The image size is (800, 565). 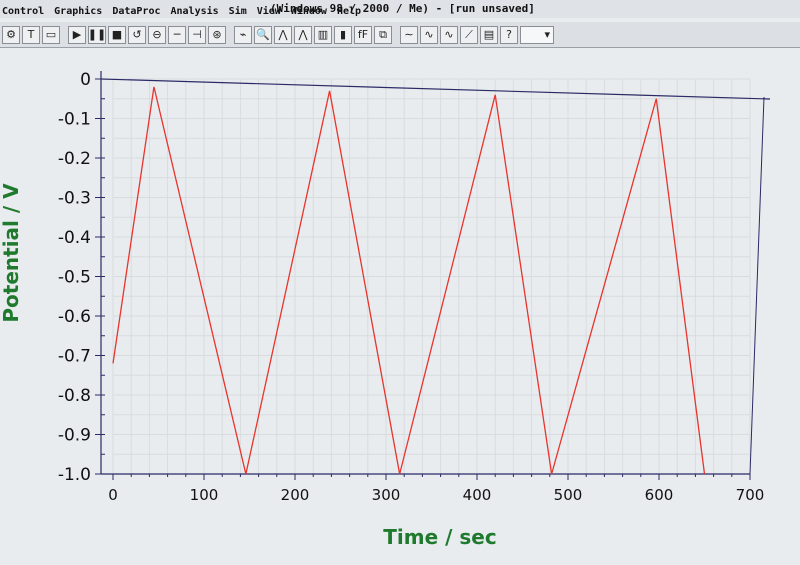 What do you see at coordinates (303, 34) in the screenshot?
I see `peak2-icon: ⋀` at bounding box center [303, 34].